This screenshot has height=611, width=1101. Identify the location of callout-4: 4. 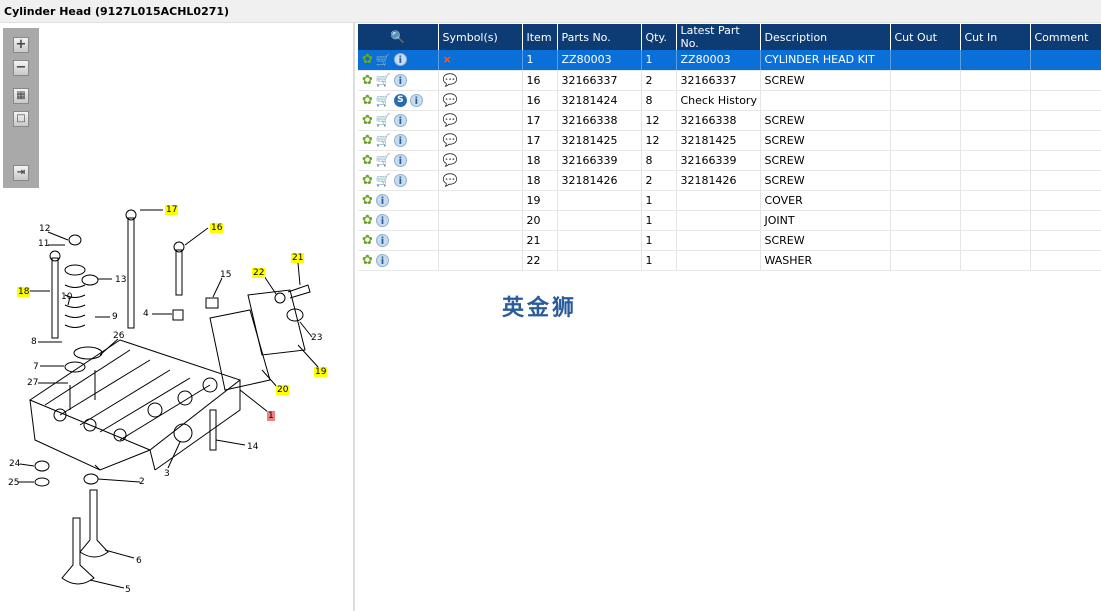
(146, 314).